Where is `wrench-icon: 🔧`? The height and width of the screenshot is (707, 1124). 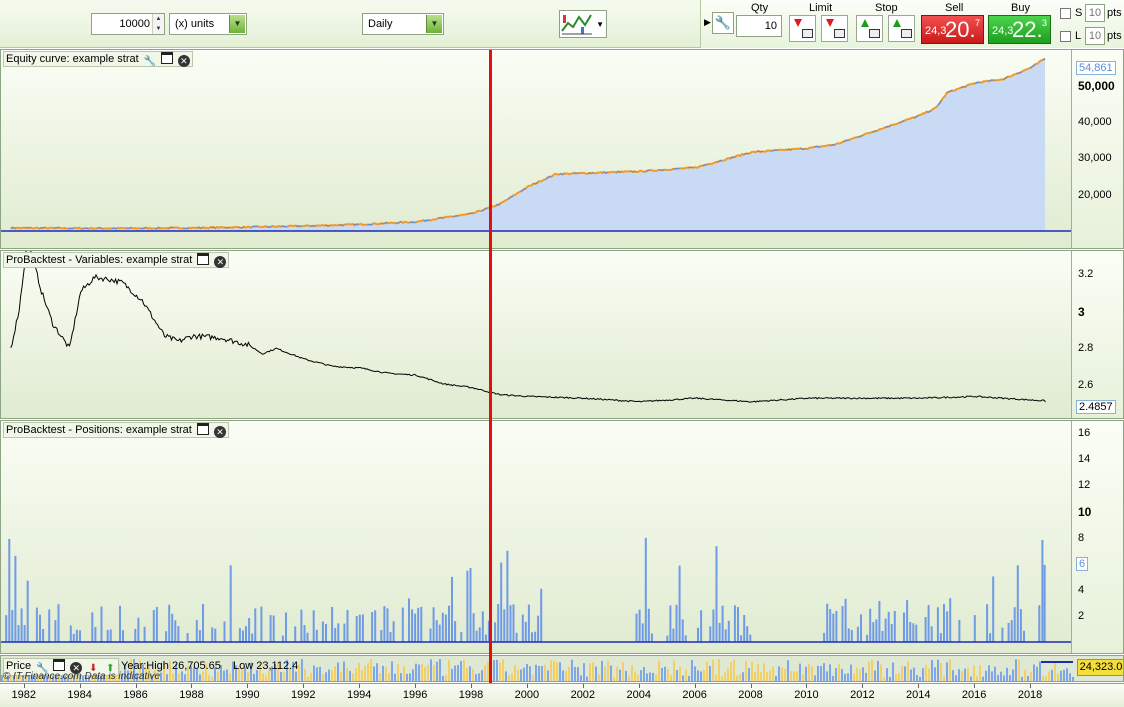
wrench-icon: 🔧 is located at coordinates (150, 62).